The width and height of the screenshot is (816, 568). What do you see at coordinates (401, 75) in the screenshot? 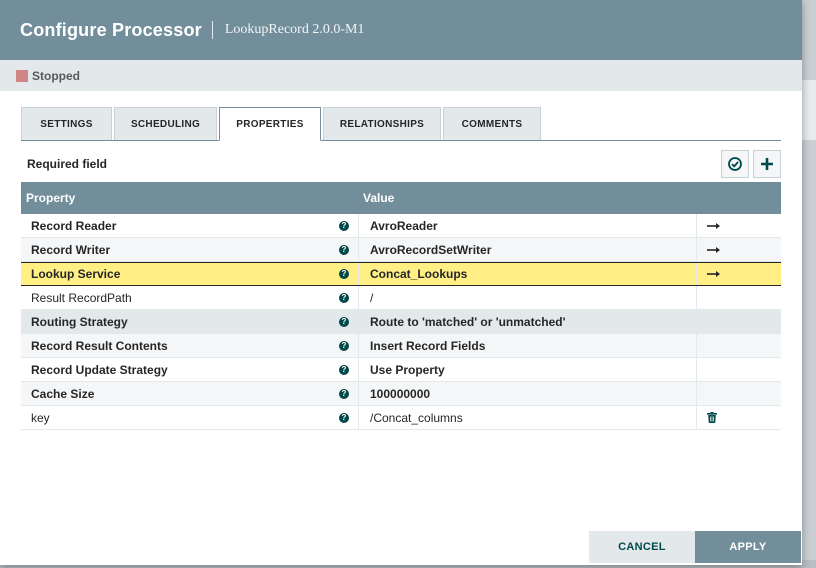
I see `status-bar: Stopped` at bounding box center [401, 75].